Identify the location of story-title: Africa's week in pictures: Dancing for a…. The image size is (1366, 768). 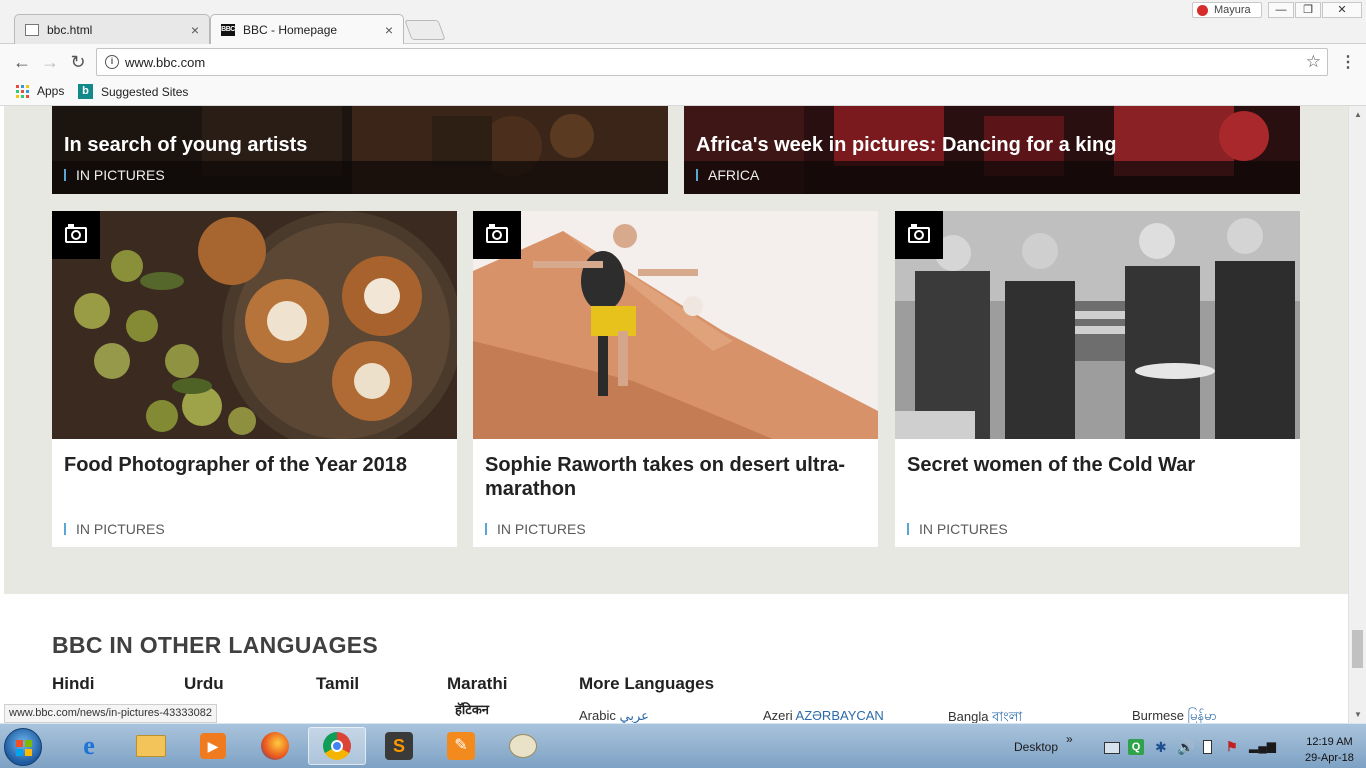
(906, 145).